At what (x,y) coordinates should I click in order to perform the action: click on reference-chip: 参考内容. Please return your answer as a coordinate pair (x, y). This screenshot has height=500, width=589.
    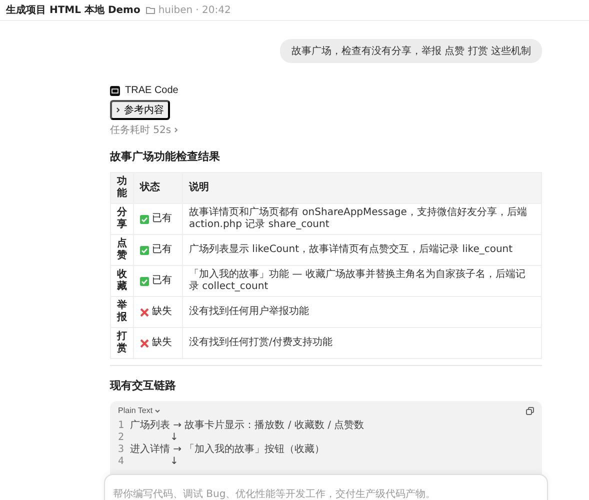
    Looking at the image, I should click on (140, 110).